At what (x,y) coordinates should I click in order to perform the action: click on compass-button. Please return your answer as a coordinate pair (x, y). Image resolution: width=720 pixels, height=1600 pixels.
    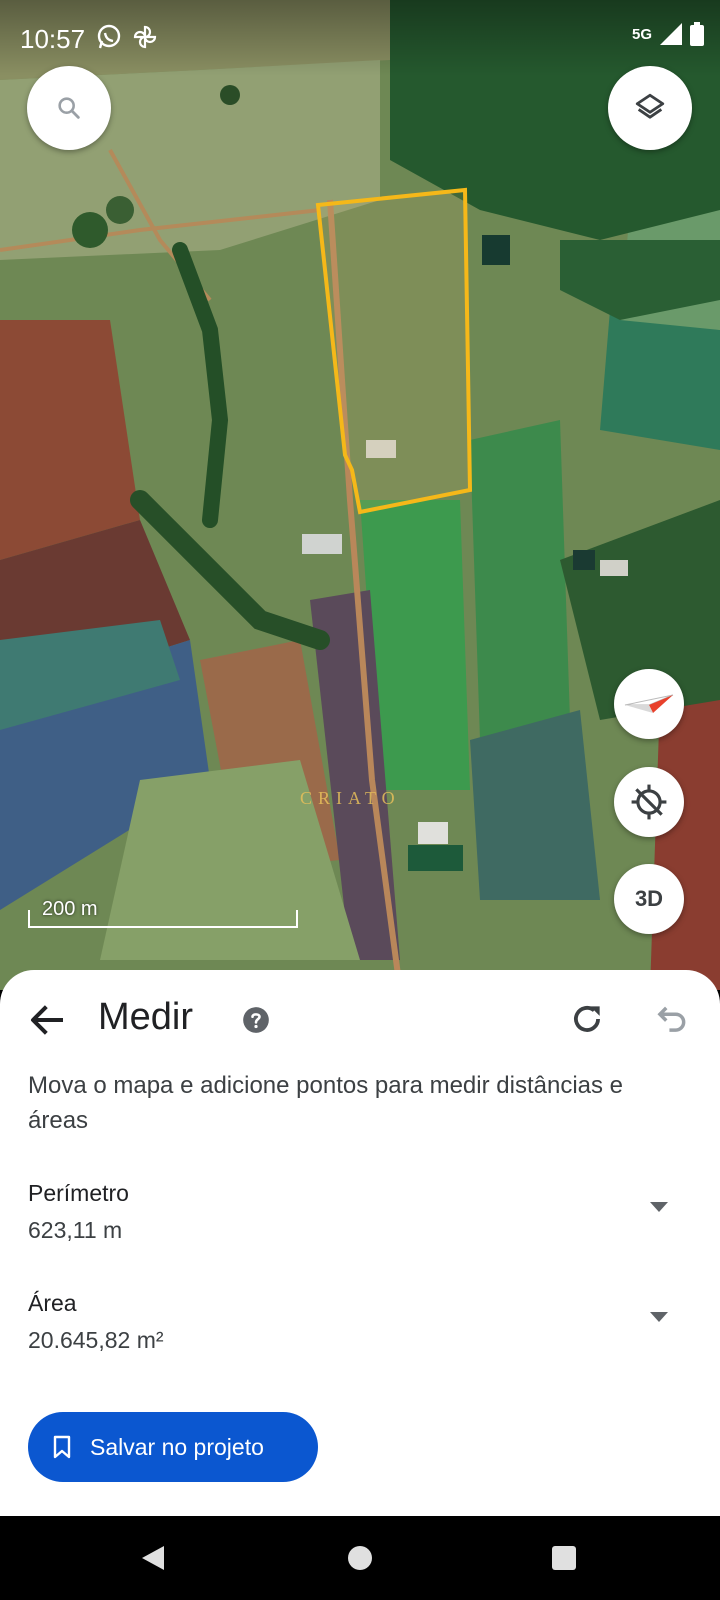
    Looking at the image, I should click on (649, 704).